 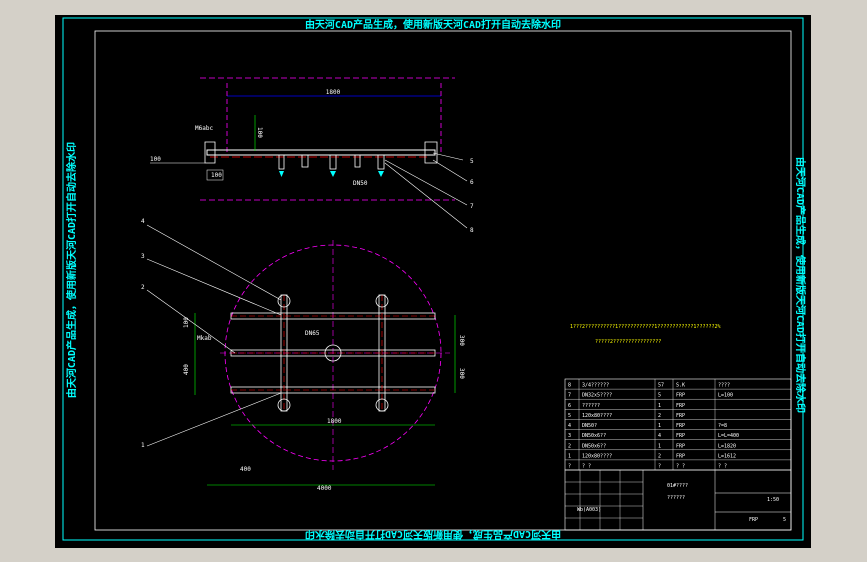 What do you see at coordinates (360, 183) in the screenshot?
I see `elev-dim-mid: DN50` at bounding box center [360, 183].